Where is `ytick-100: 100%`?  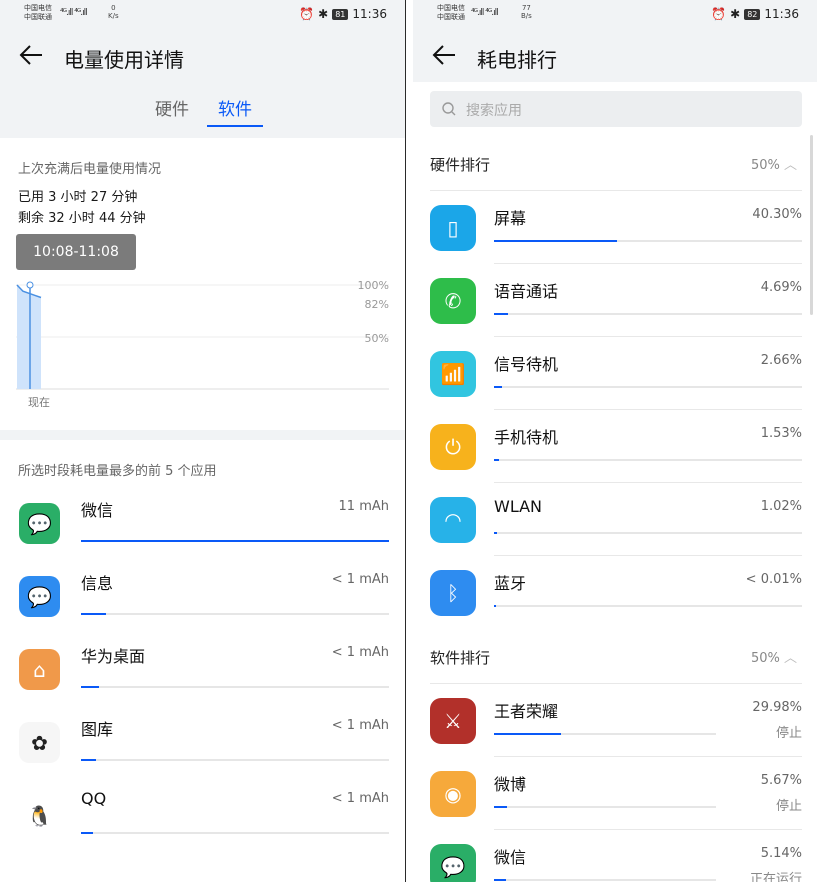
ytick-100: 100% is located at coordinates (373, 285).